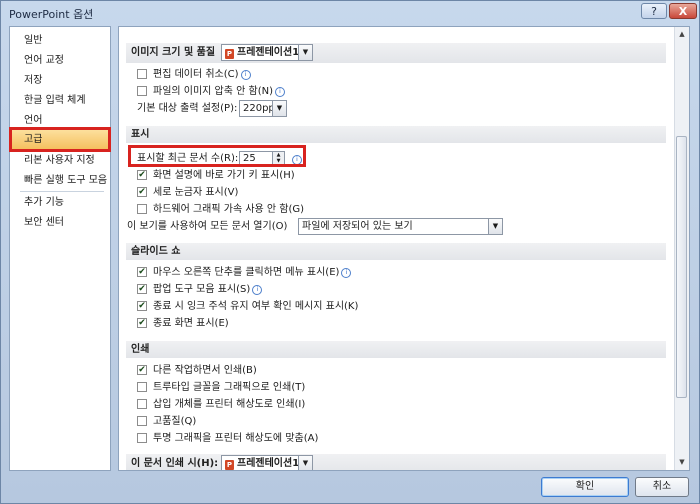  Describe the element at coordinates (142, 323) in the screenshot. I see `end-slide-checkbox: ✔` at that location.